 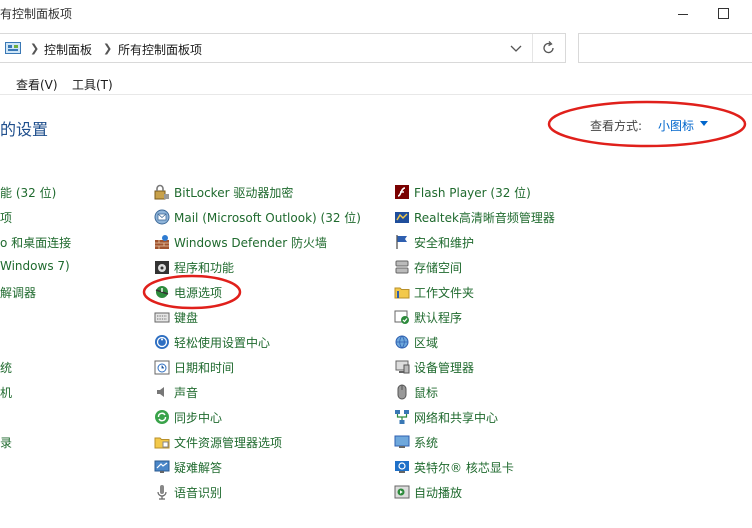 I want to click on keyboard-icon, so click(x=162, y=317).